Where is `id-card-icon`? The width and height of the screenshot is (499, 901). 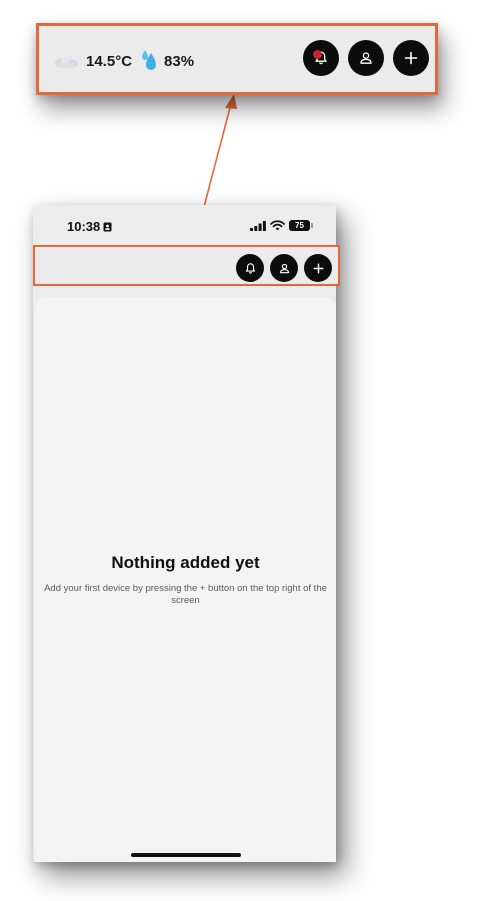
id-card-icon is located at coordinates (107, 226).